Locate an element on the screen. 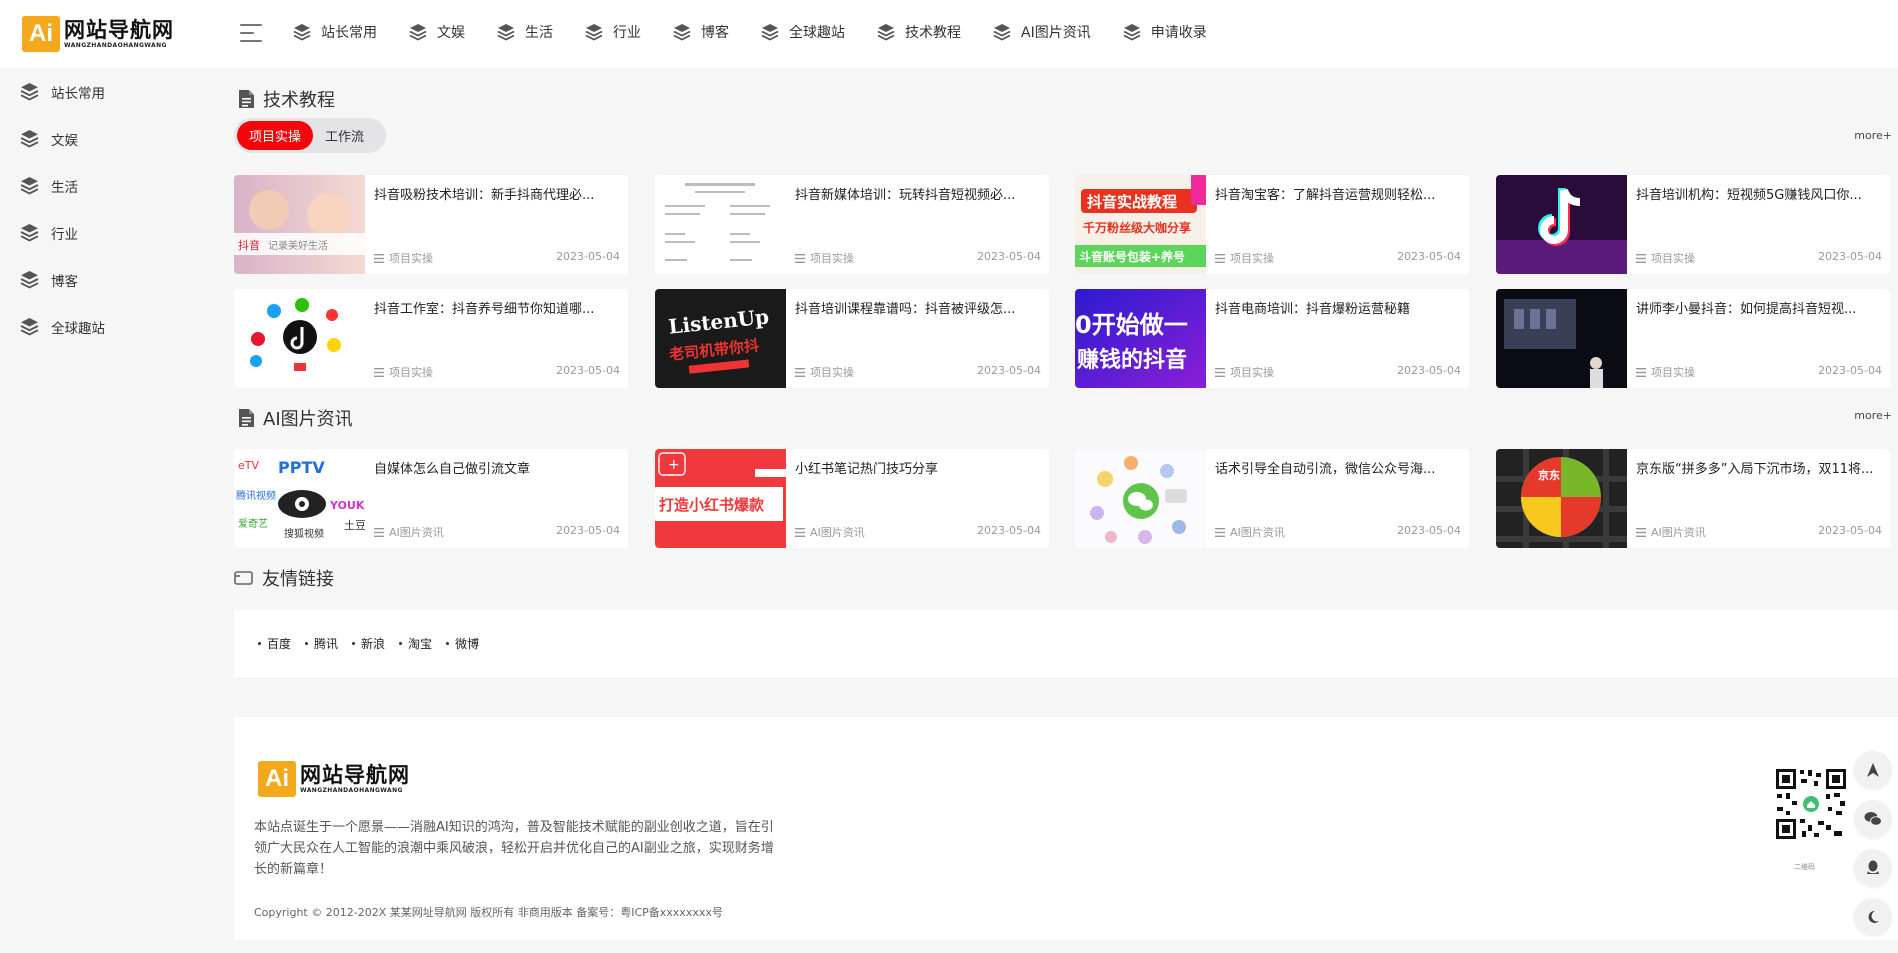  topnav-item: 全球趣站 is located at coordinates (803, 32).